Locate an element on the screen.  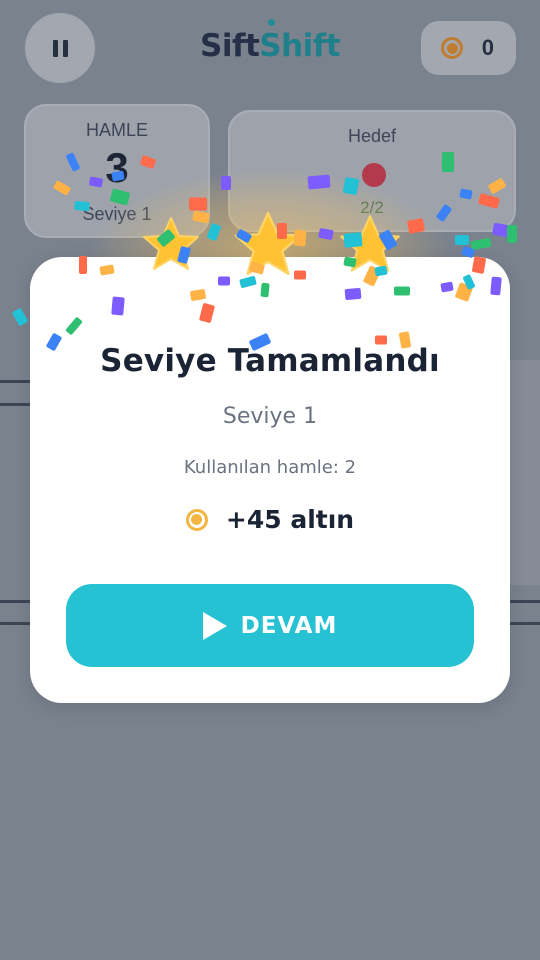
pause-button is located at coordinates (60, 48).